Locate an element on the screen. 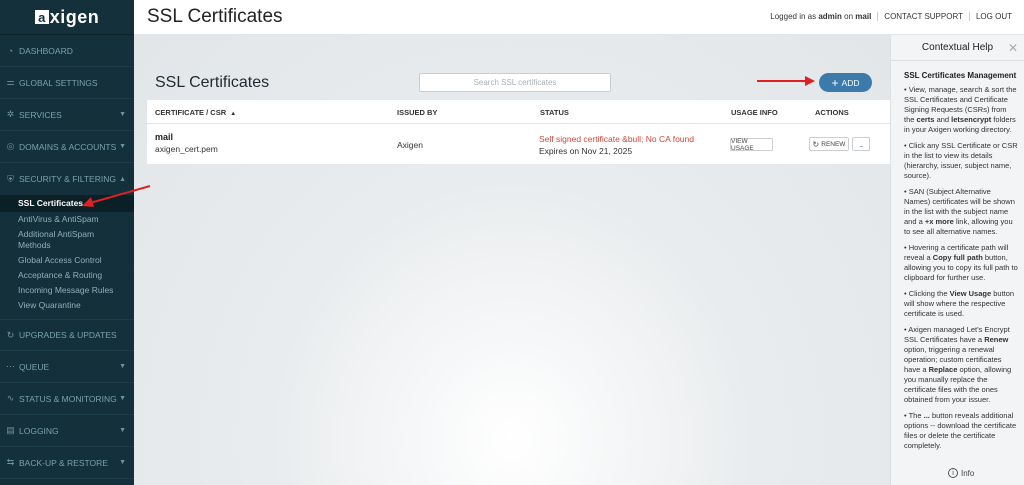  annotation-arrow-ssl is located at coordinates (116, 196).